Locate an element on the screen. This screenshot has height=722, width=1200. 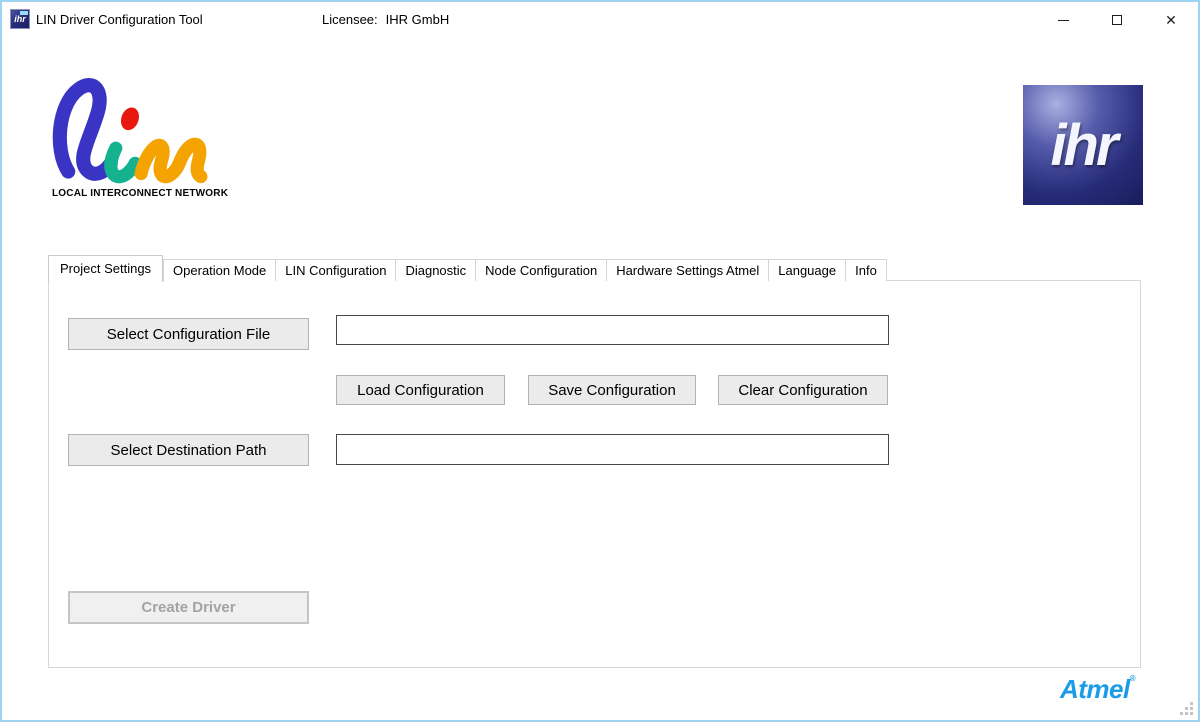
window-controls: ✕ is located at coordinates (1117, 20).